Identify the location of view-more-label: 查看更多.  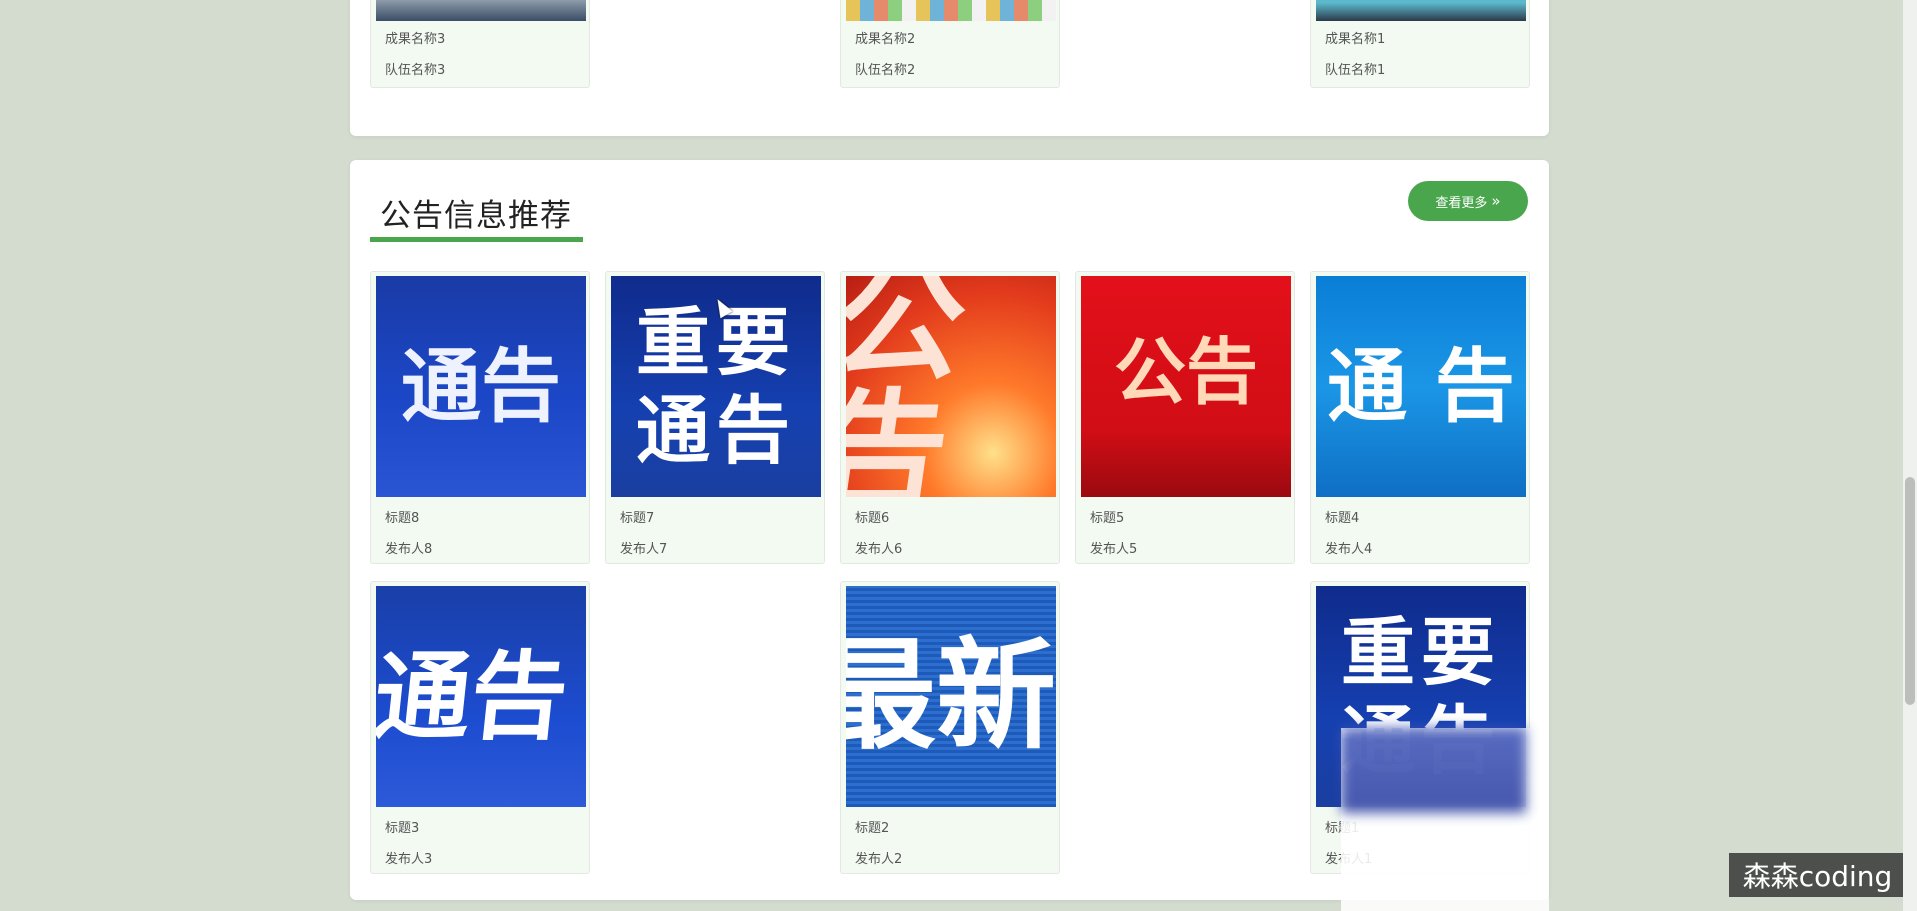
(1461, 203).